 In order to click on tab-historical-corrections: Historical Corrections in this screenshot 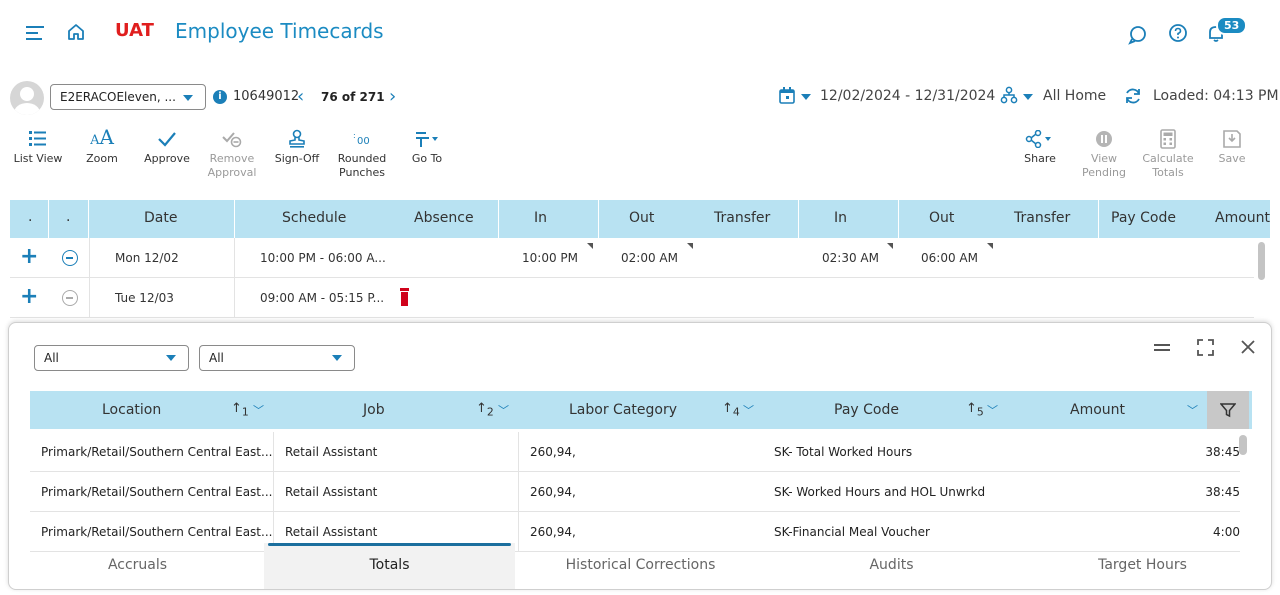, I will do `click(640, 566)`.